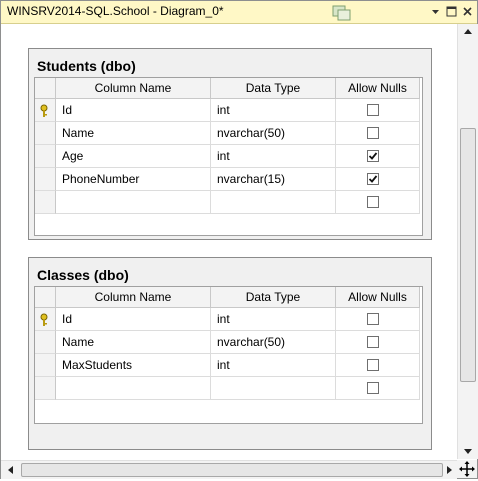 The image size is (478, 481). I want to click on table-title: Classes (dbo), so click(83, 275).